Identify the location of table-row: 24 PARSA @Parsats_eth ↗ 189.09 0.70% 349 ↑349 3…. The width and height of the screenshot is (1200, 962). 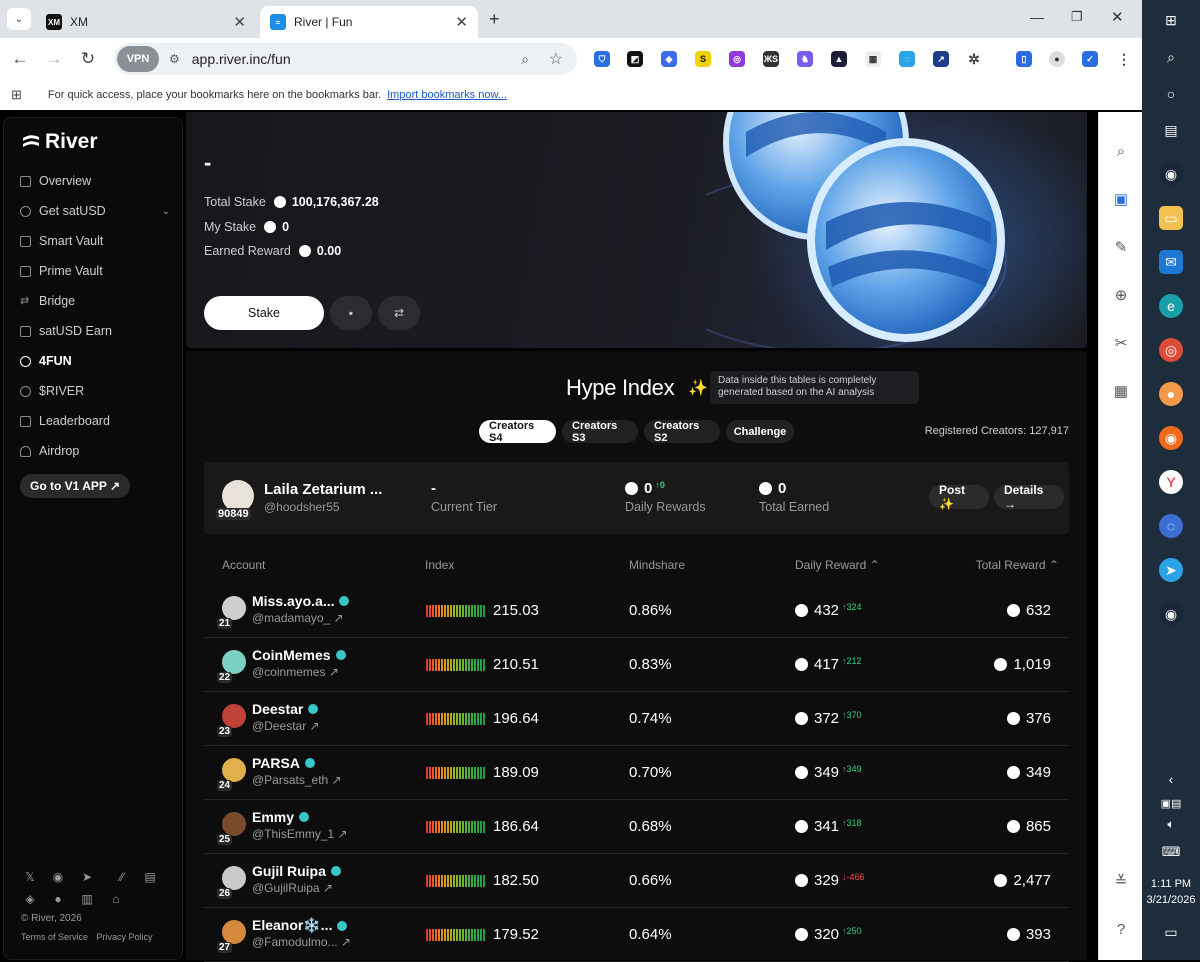
(636, 773).